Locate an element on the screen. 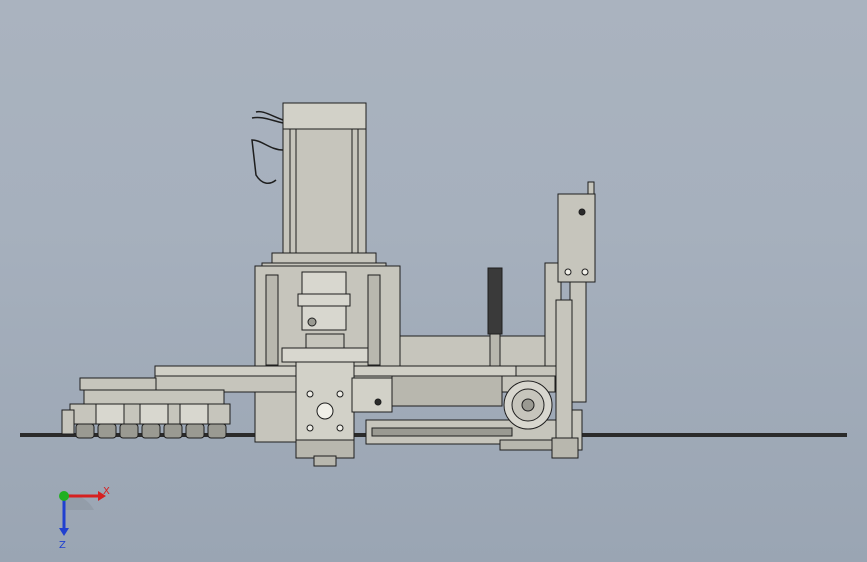 Image resolution: width=867 pixels, height=562 pixels. slider-block is located at coordinates (344, 414).